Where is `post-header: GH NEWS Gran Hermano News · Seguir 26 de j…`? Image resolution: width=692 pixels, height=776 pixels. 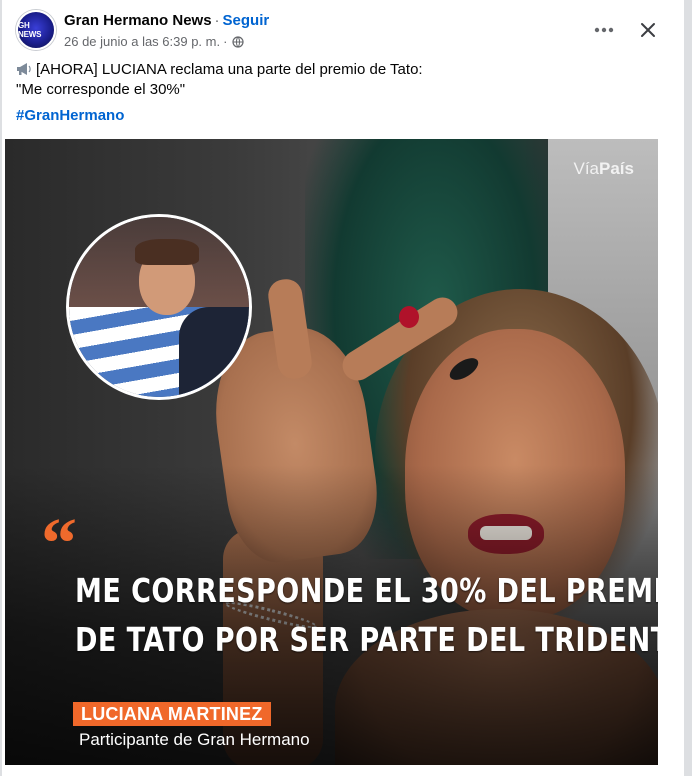 post-header: GH NEWS Gran Hermano News · Seguir 26 de j… is located at coordinates (340, 32).